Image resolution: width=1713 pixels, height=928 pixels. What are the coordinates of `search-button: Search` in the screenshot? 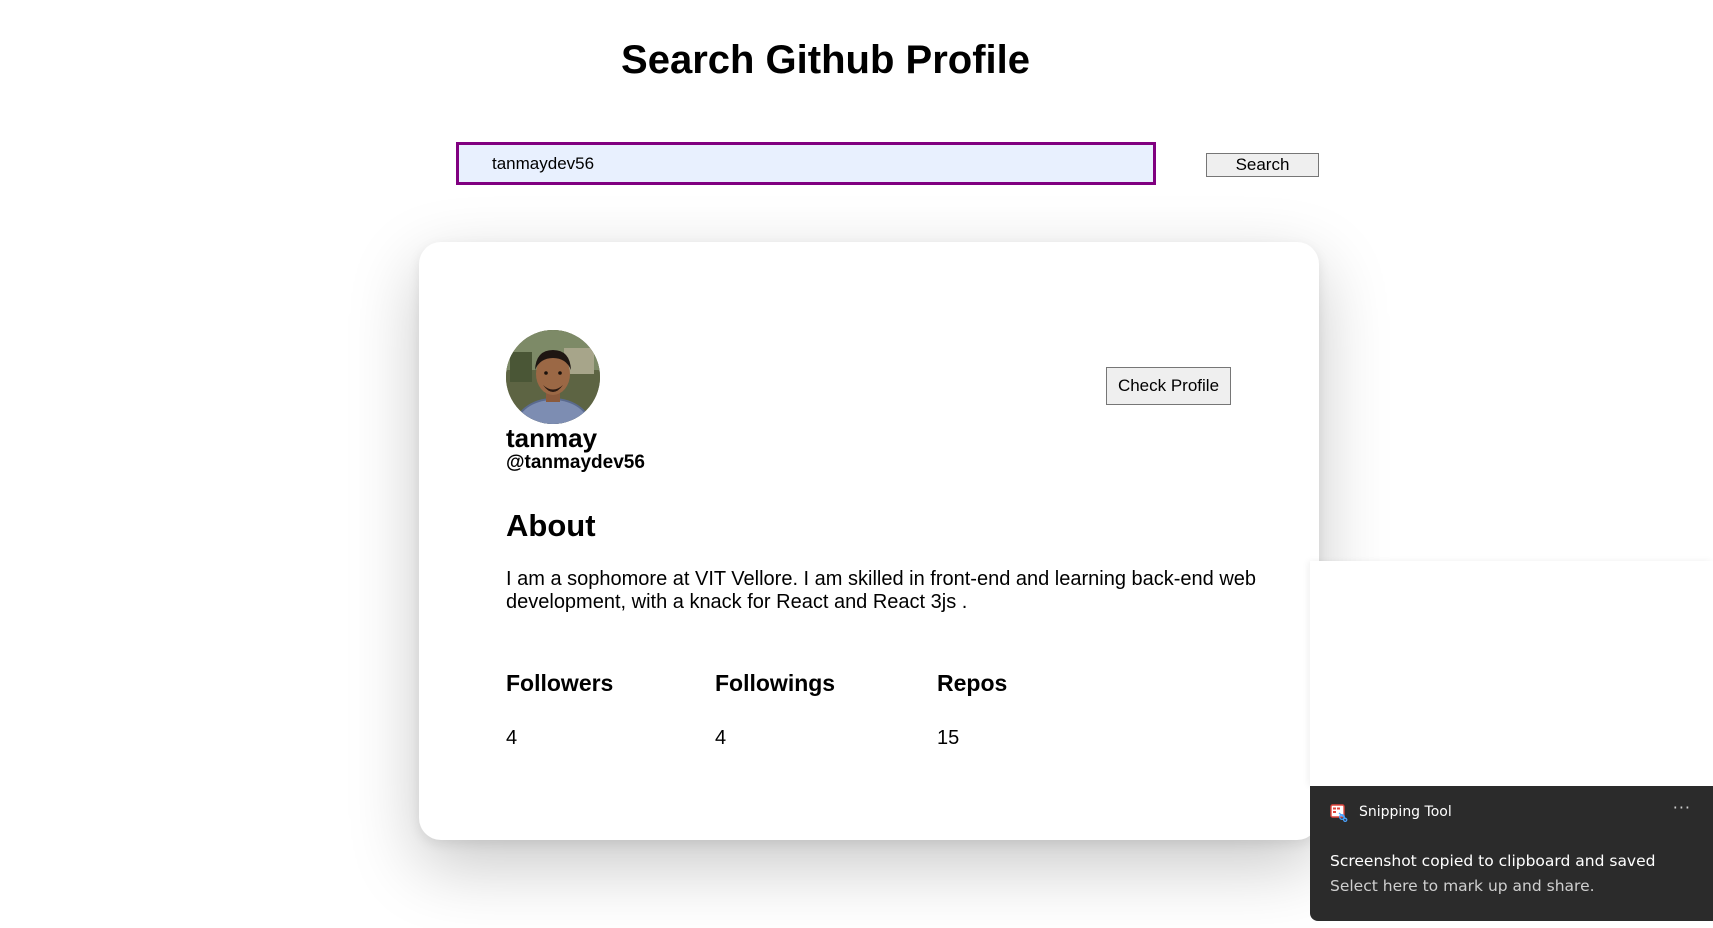 It's located at (1262, 165).